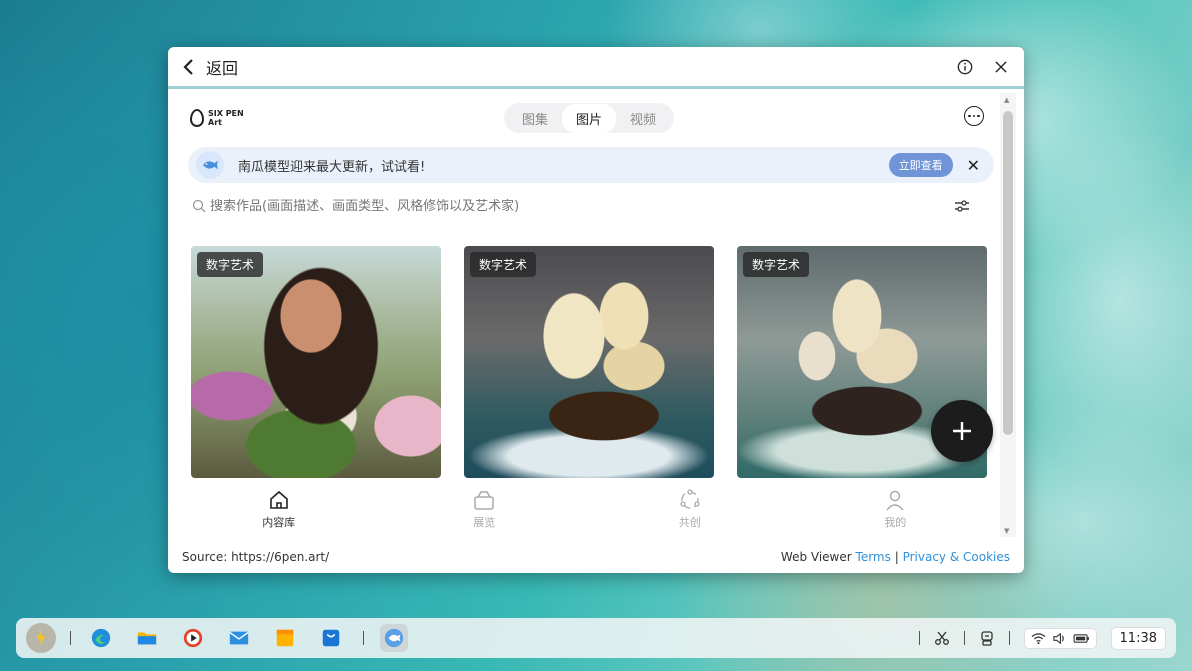  I want to click on status-icons-group, so click(1060, 638).